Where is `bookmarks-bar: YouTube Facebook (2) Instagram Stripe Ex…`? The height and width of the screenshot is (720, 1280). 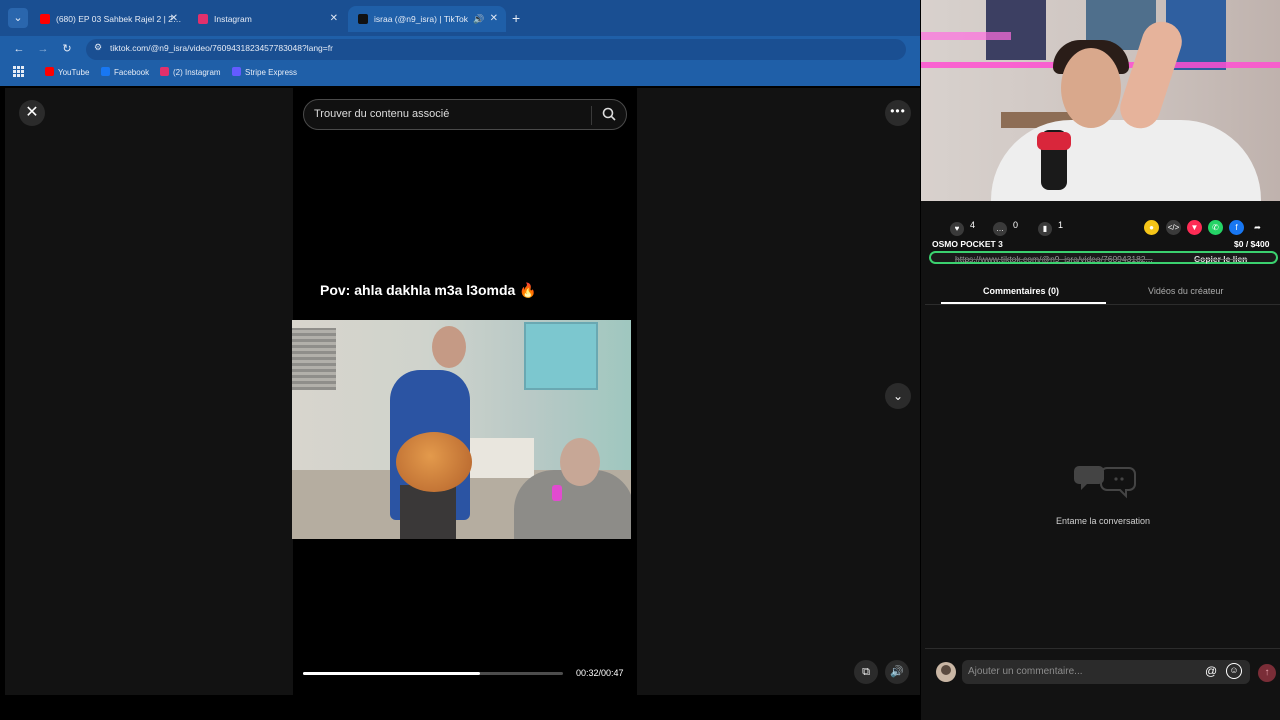 bookmarks-bar: YouTube Facebook (2) Instagram Stripe Ex… is located at coordinates (460, 73).